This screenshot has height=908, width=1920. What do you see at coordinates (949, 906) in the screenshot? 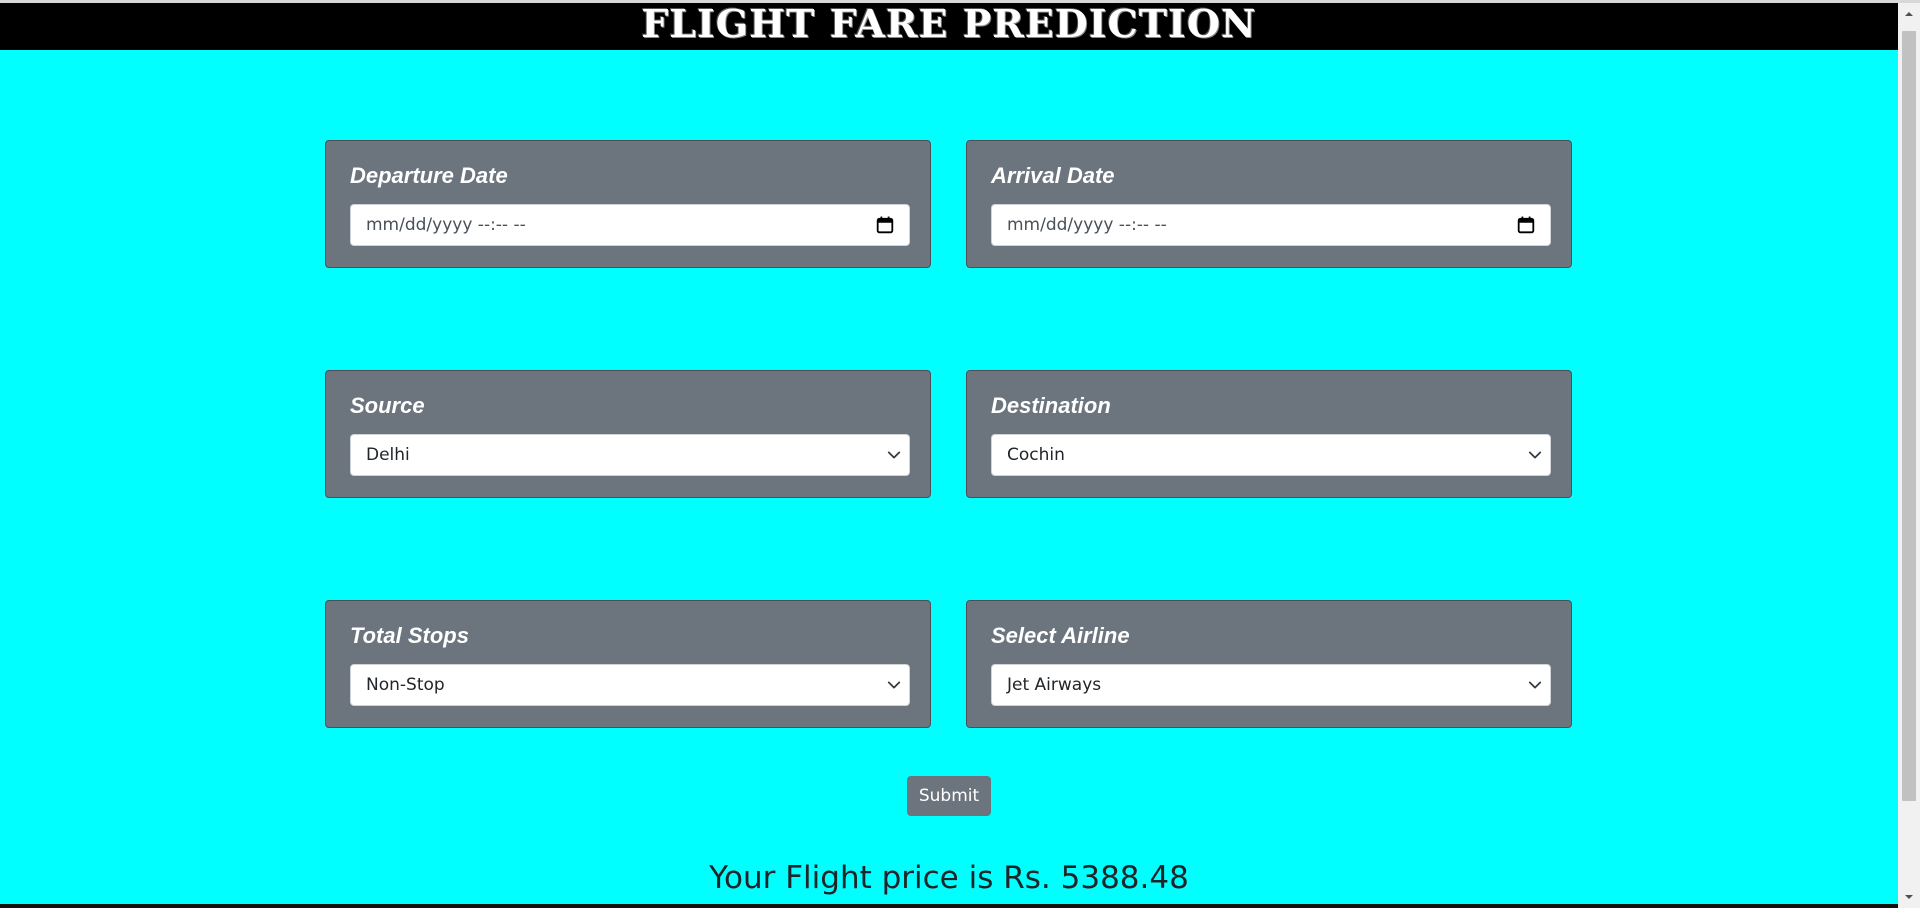
I see `window-bottom-border` at bounding box center [949, 906].